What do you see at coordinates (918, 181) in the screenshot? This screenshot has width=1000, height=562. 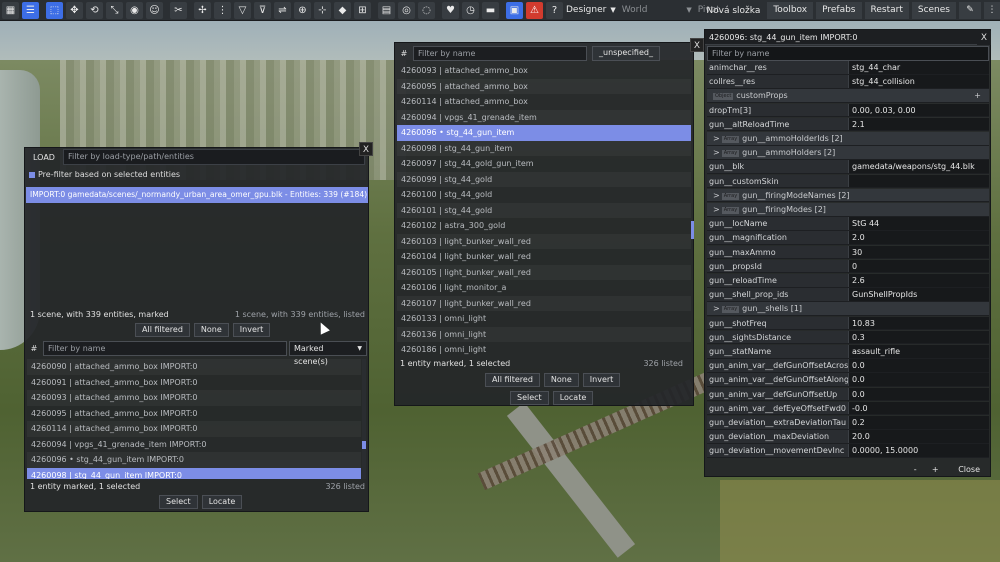 I see `property-value-field` at bounding box center [918, 181].